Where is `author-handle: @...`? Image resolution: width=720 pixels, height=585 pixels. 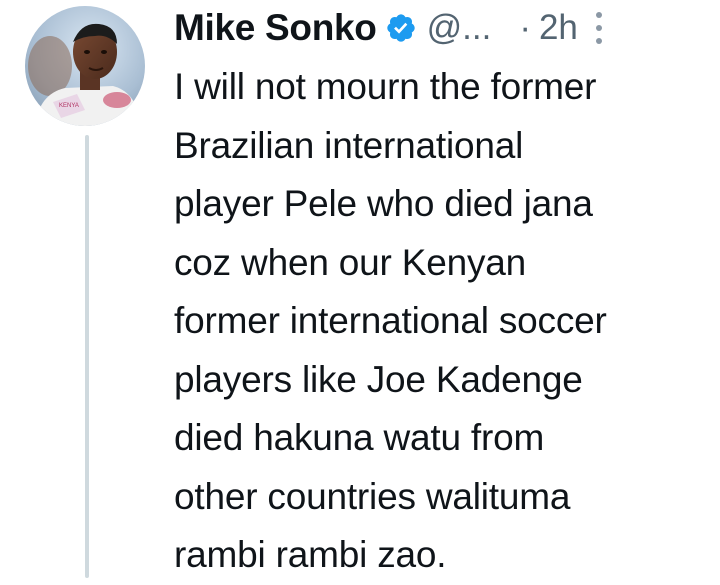
author-handle: @... is located at coordinates (459, 28).